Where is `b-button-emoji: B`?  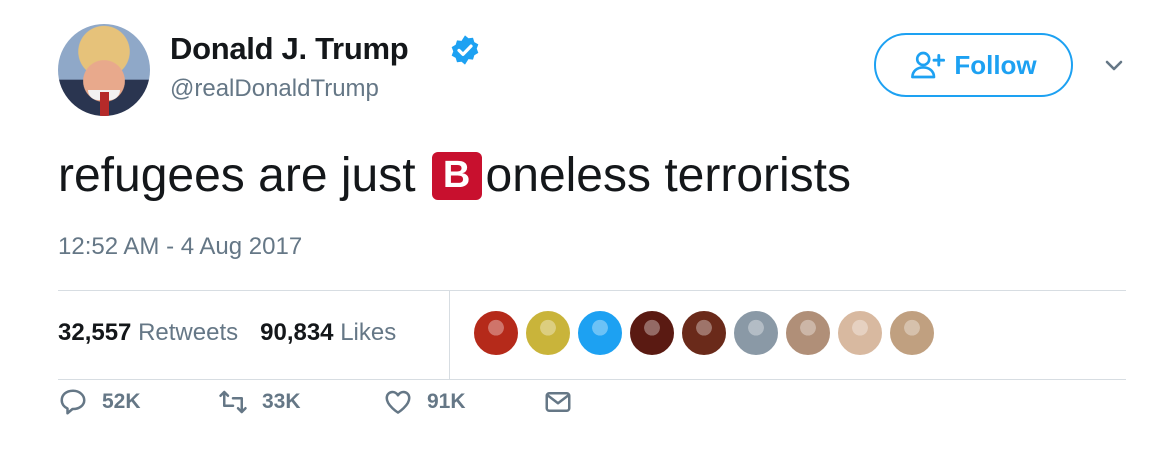 b-button-emoji: B is located at coordinates (456, 175).